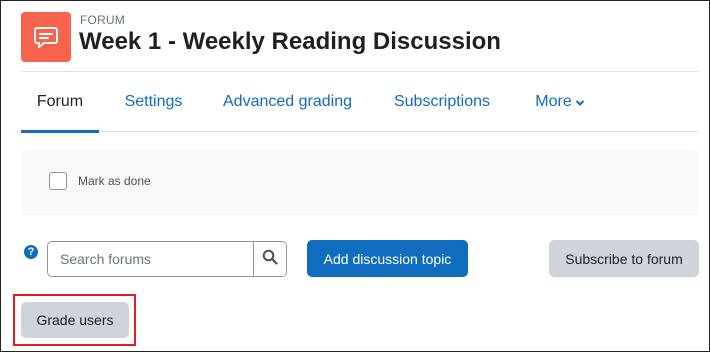 Image resolution: width=710 pixels, height=352 pixels. What do you see at coordinates (387, 258) in the screenshot?
I see `add-discussion-topic-button: Add discussion topic` at bounding box center [387, 258].